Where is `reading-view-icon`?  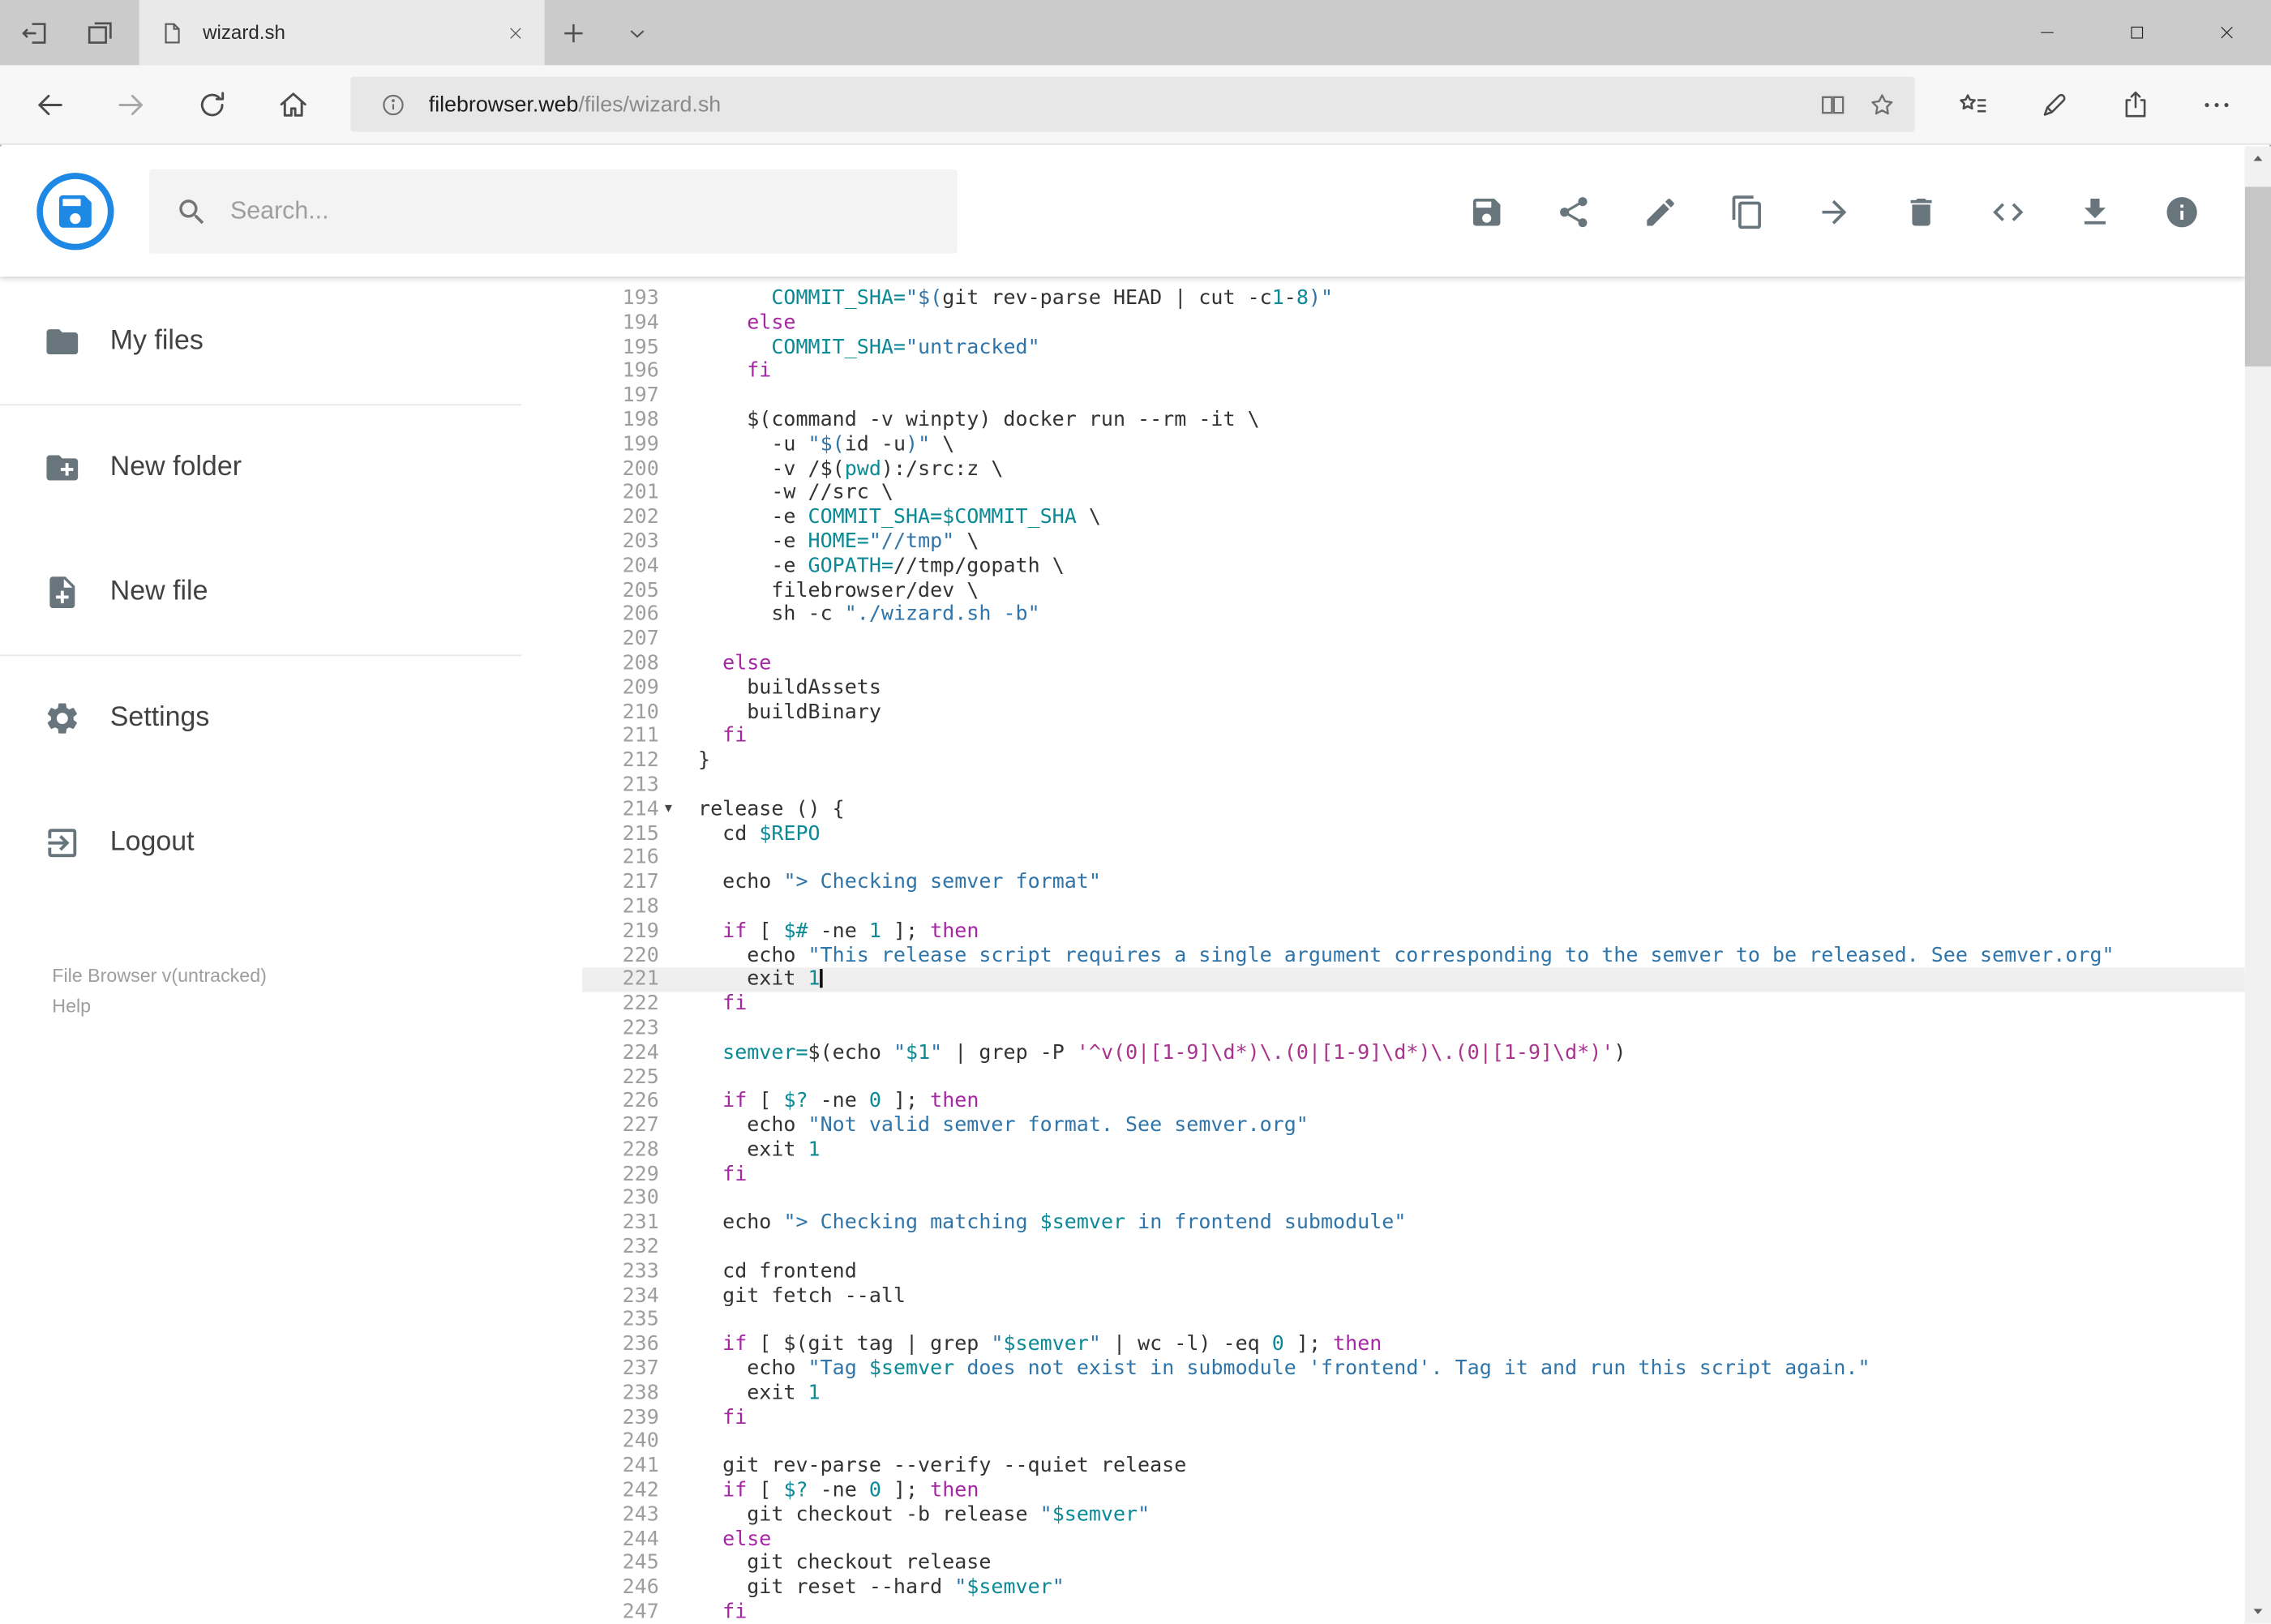 reading-view-icon is located at coordinates (1832, 104).